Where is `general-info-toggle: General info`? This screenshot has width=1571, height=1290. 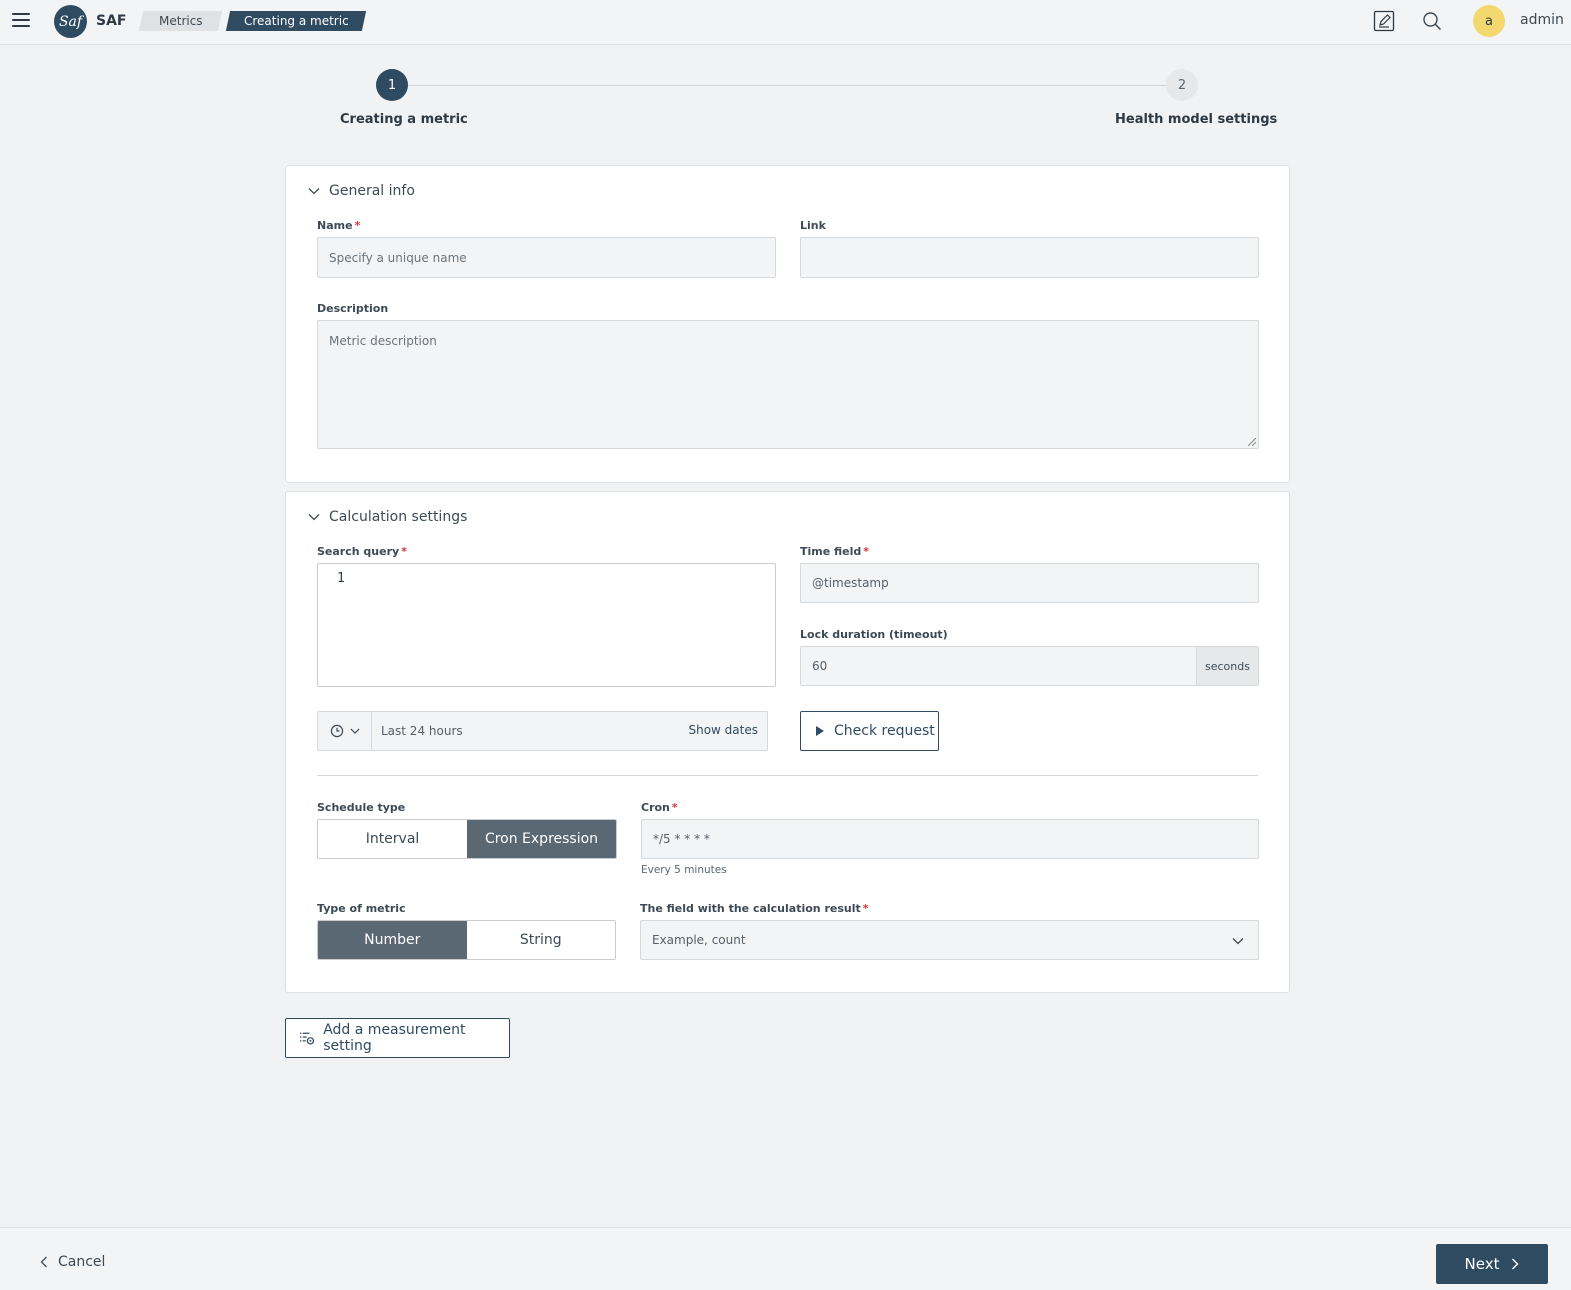 general-info-toggle: General info is located at coordinates (361, 191).